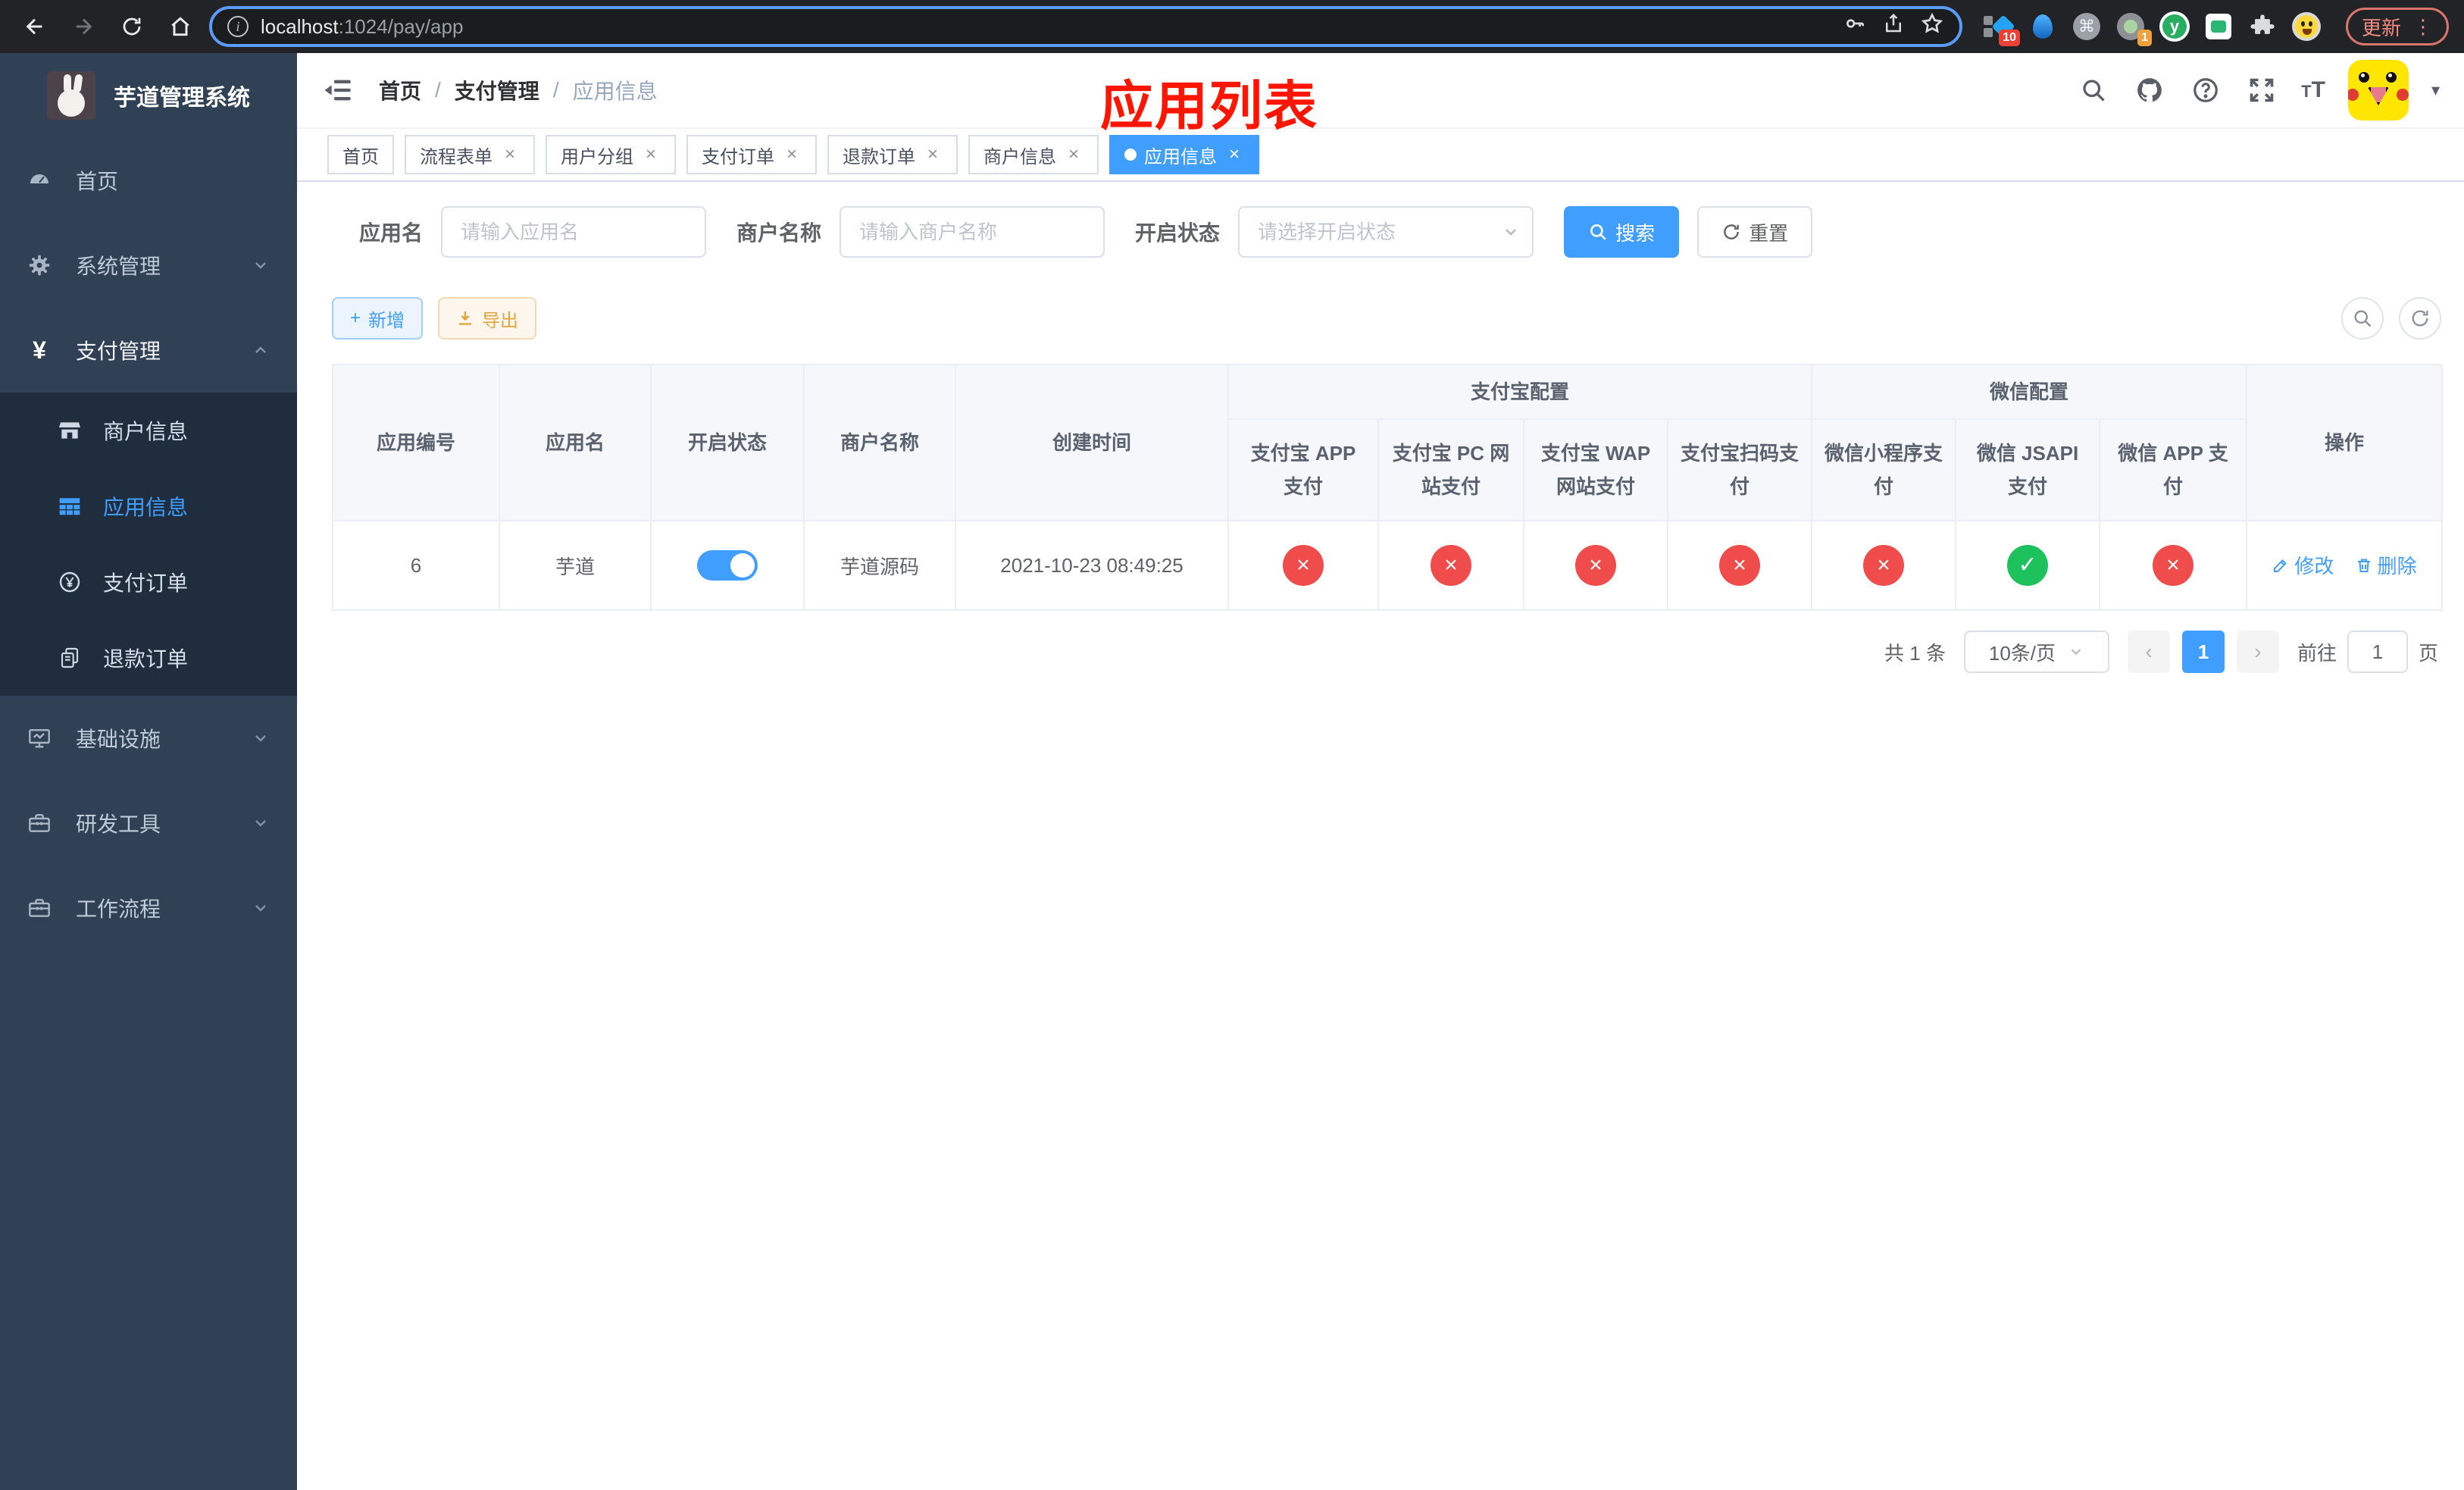 Image resolution: width=2464 pixels, height=1490 pixels. What do you see at coordinates (727, 566) in the screenshot?
I see `status-toggle` at bounding box center [727, 566].